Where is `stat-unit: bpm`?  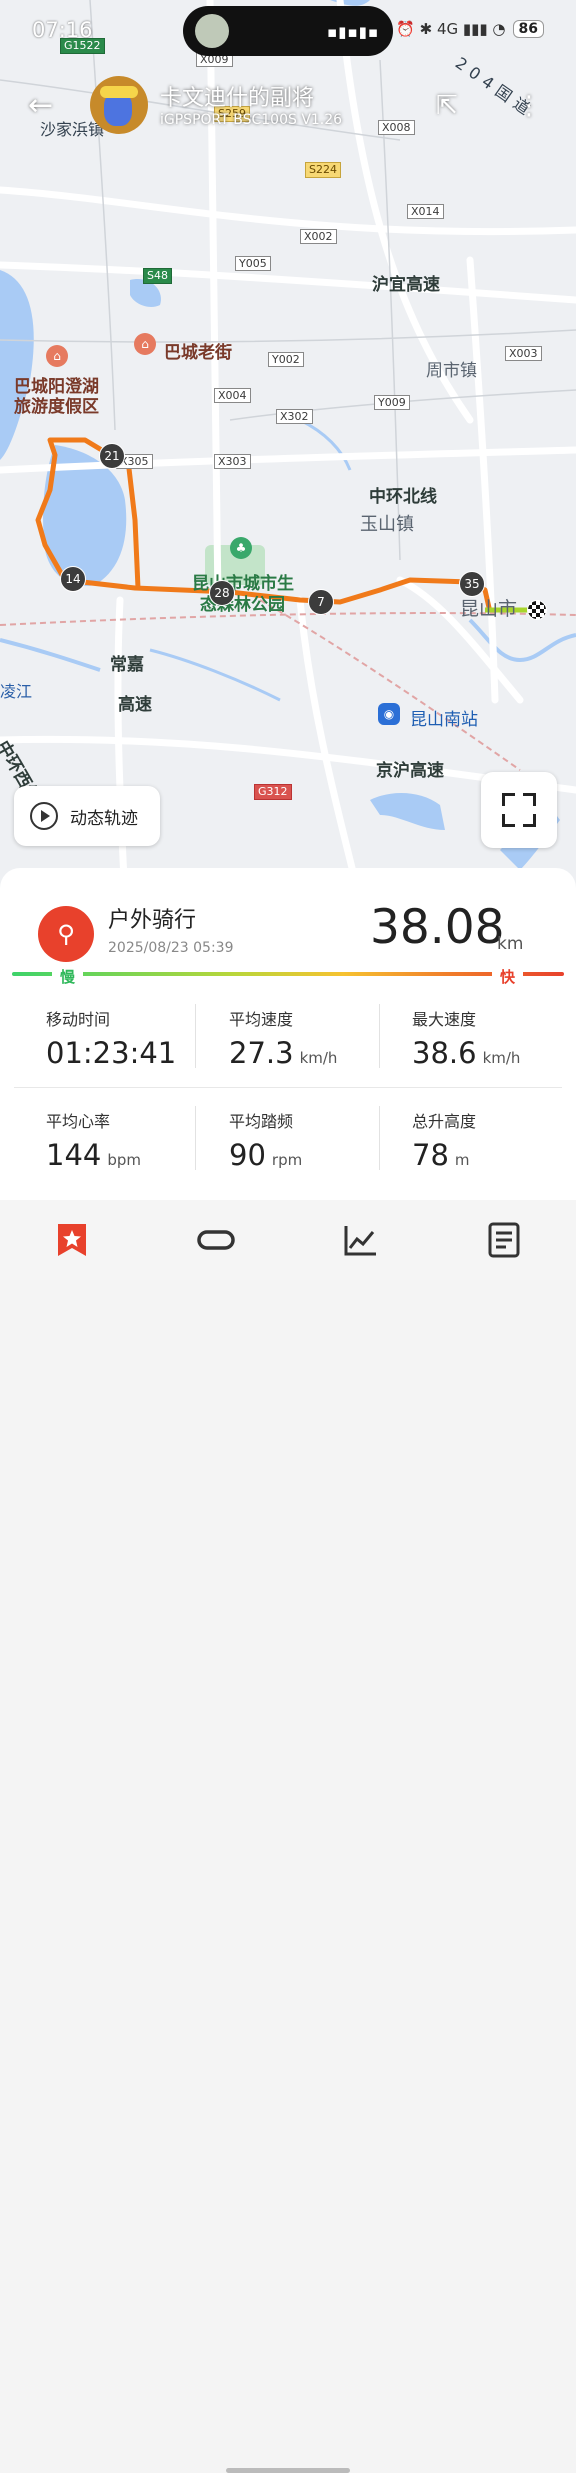
stat-unit: bpm is located at coordinates (124, 1160).